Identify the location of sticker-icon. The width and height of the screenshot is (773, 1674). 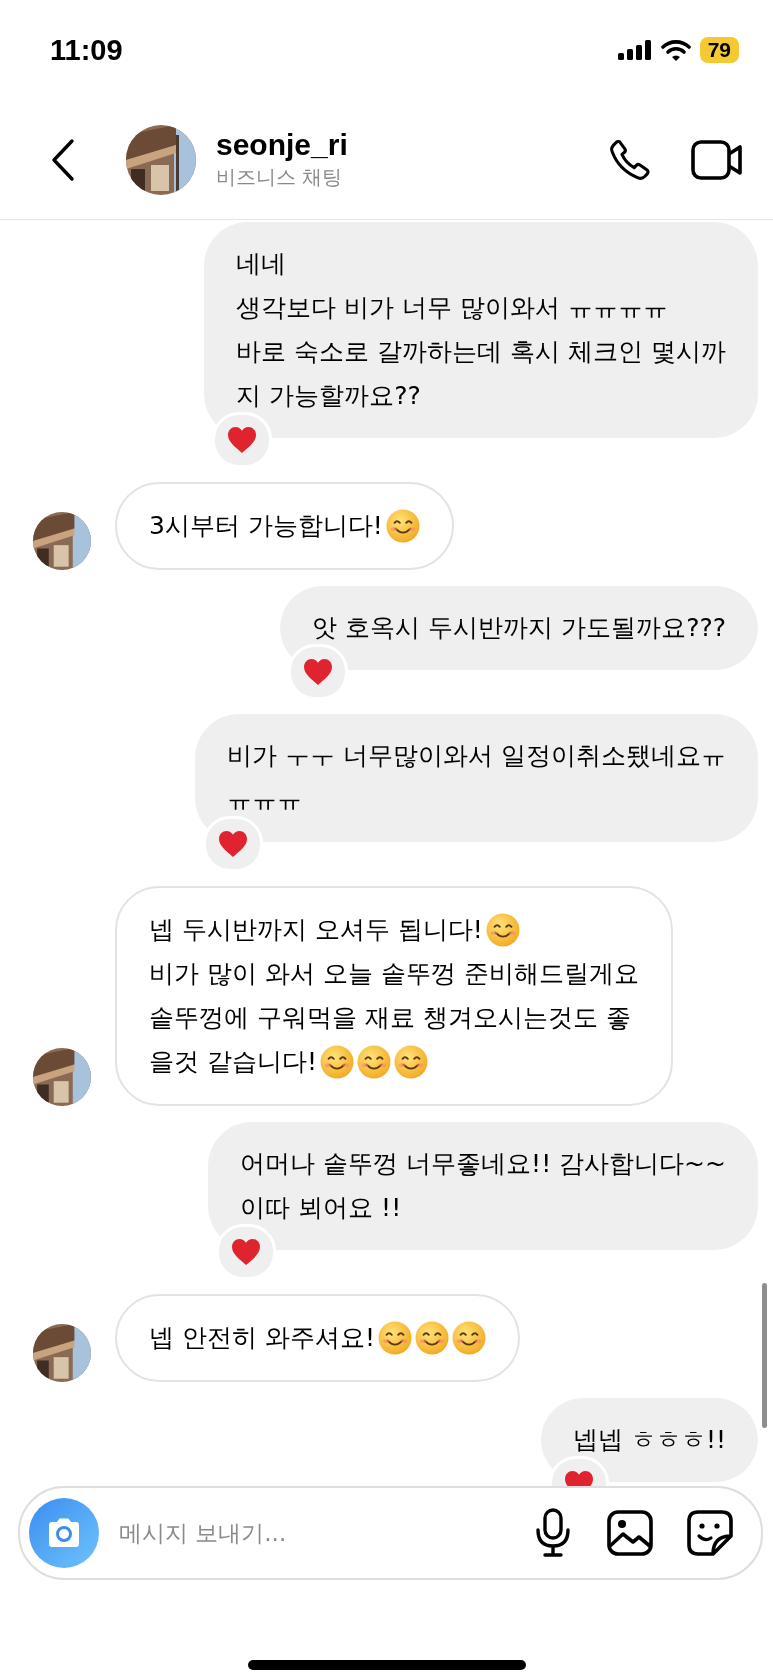
(710, 1533).